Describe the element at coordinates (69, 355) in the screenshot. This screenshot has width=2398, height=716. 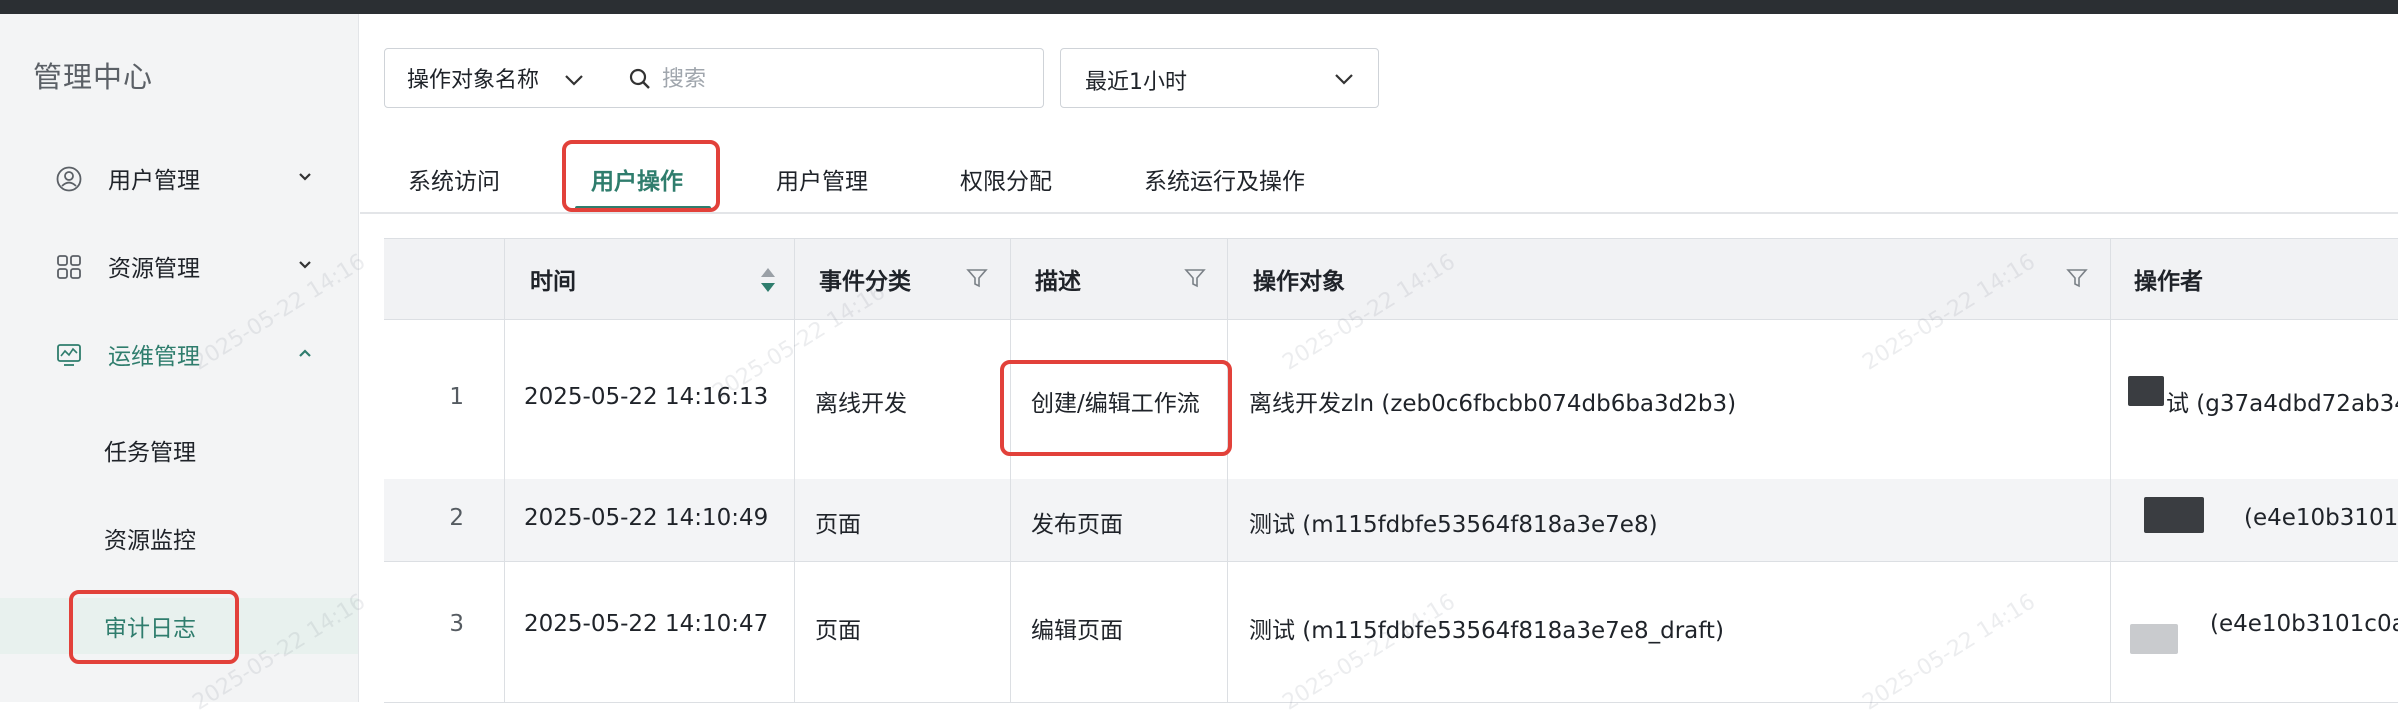
I see `monitor-icon` at that location.